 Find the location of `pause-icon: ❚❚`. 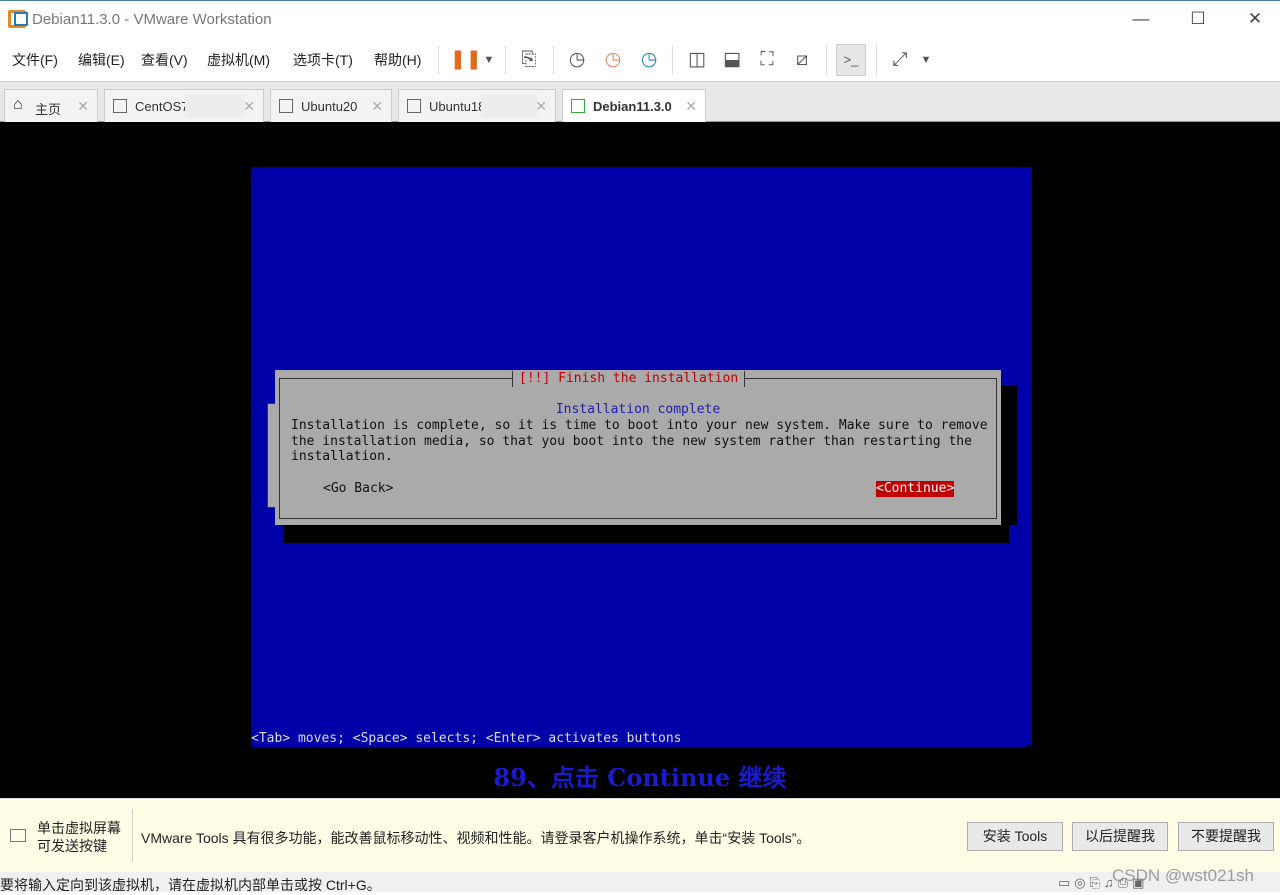

pause-icon: ❚❚ is located at coordinates (466, 60).